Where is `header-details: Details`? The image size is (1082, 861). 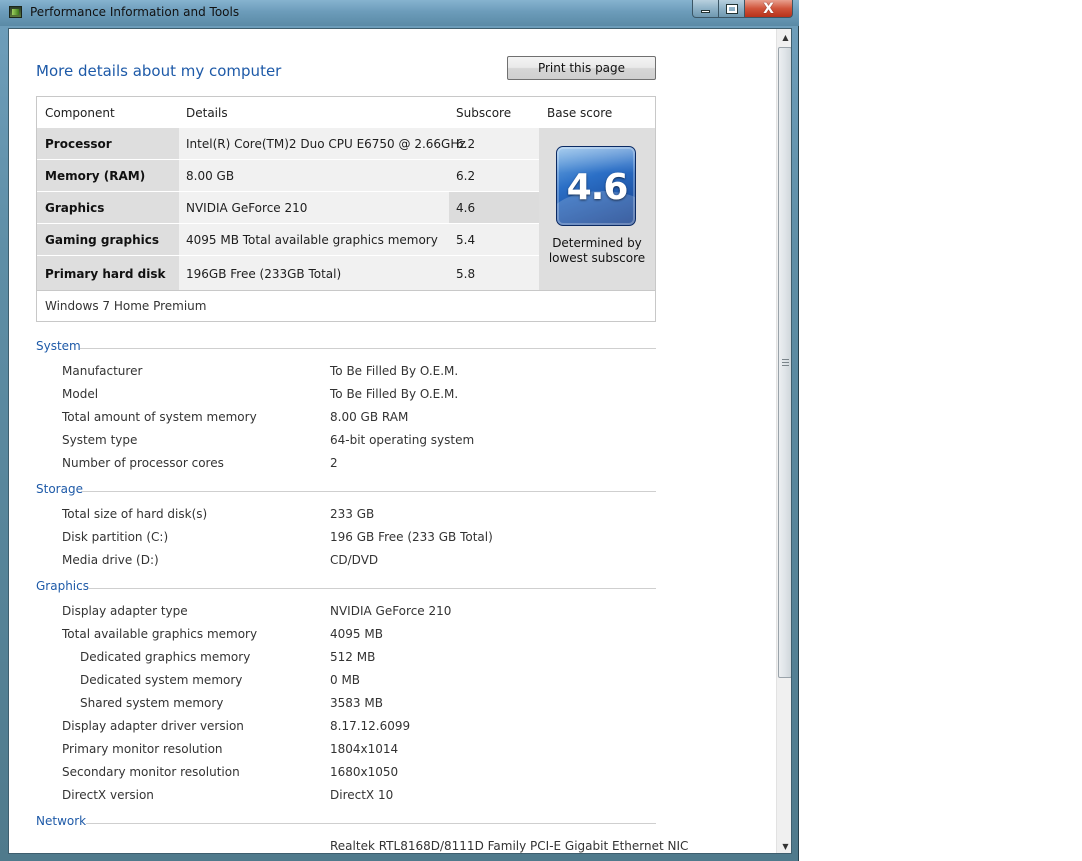 header-details: Details is located at coordinates (207, 113).